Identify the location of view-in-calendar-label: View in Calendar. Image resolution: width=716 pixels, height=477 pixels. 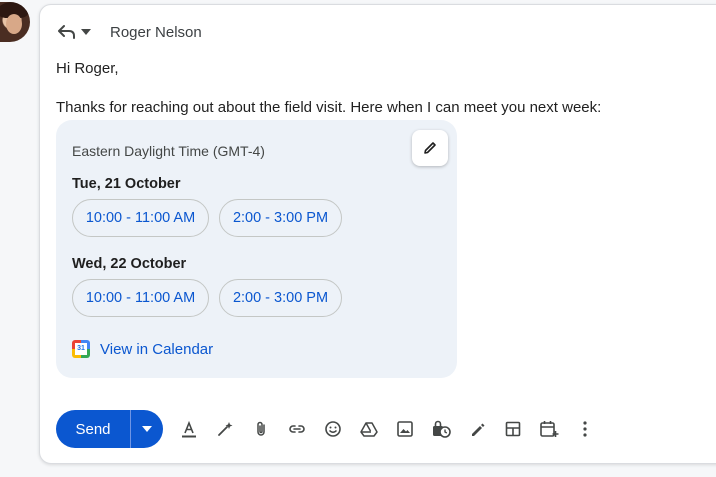
(157, 349).